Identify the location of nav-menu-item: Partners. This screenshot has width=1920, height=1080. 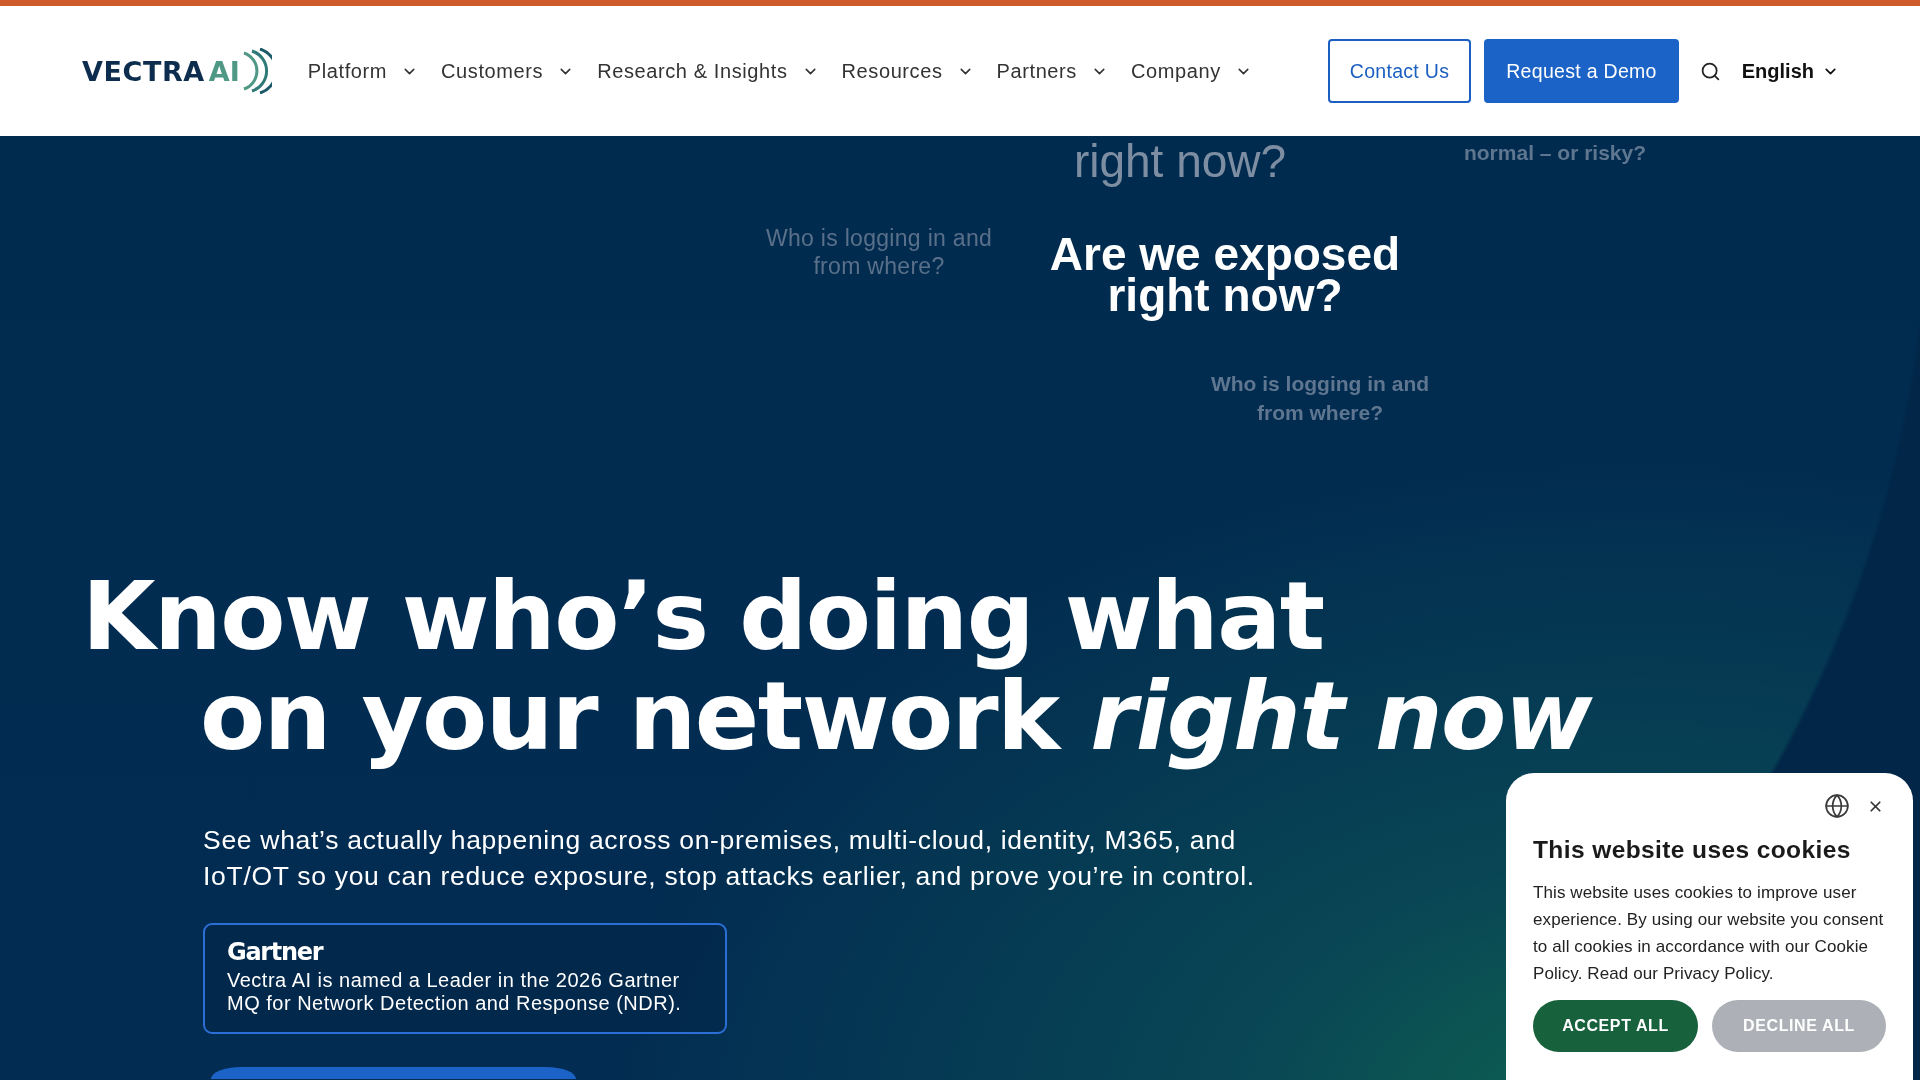
(1052, 71).